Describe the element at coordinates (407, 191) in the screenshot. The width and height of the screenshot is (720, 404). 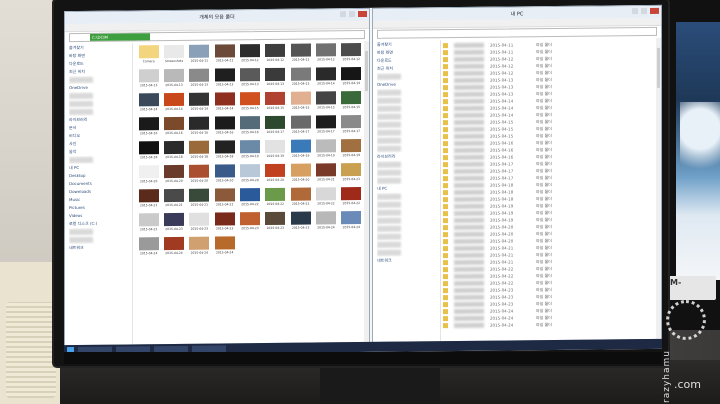
I see `navigation-pane: 즐겨찾기 바탕 화면 다운로드 최근 위치 OneDrive 라이브러리 내 PC 네트워크` at that location.